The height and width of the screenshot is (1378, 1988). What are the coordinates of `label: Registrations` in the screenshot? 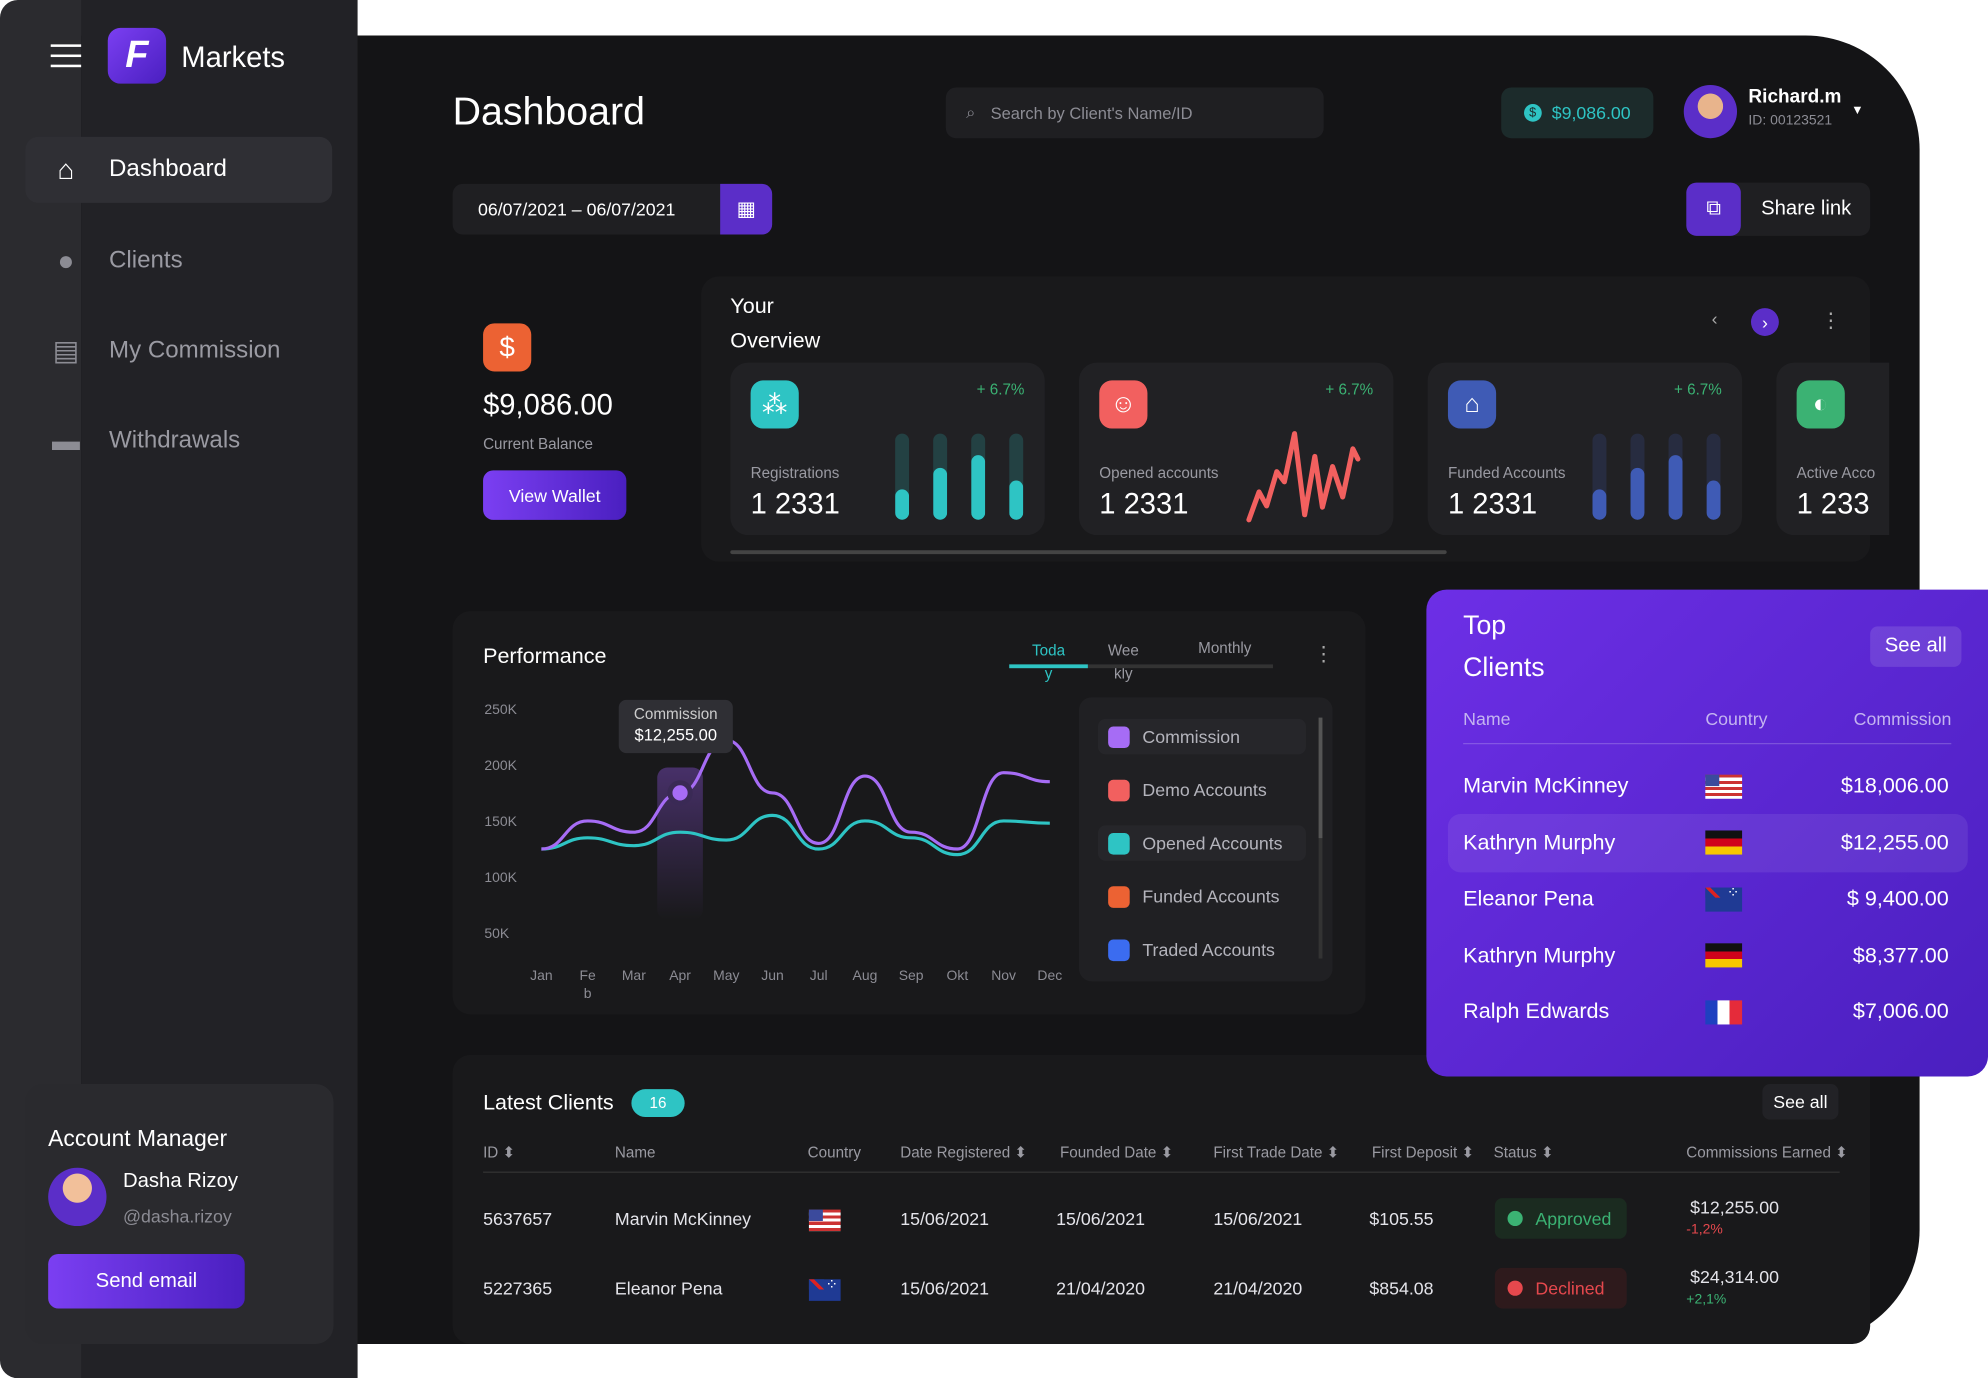 It's located at (795, 473).